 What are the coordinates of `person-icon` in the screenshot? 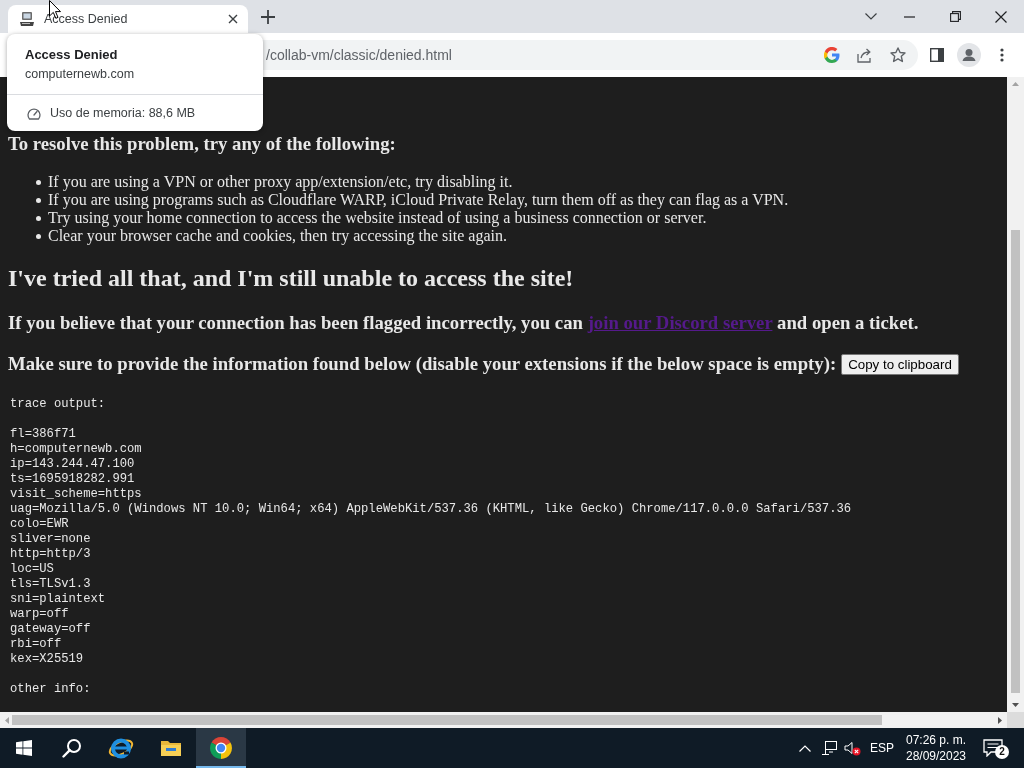 It's located at (969, 55).